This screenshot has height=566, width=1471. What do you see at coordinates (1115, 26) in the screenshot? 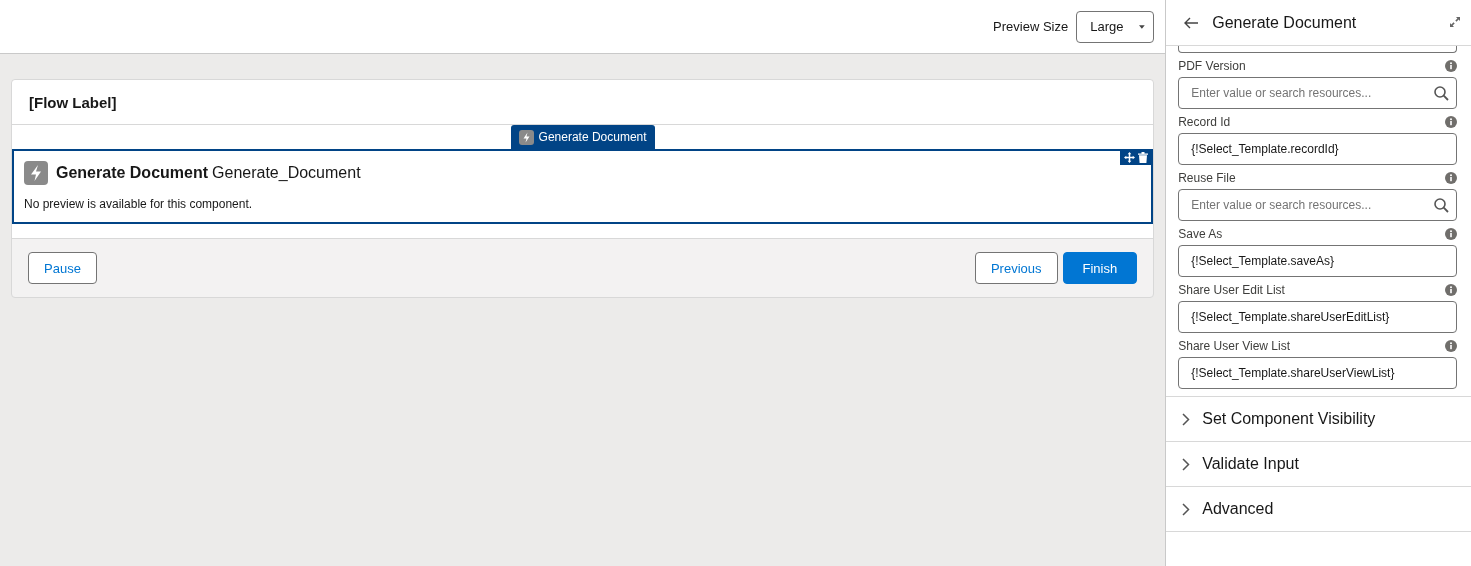
I see `preview-size-dropdown: Large` at bounding box center [1115, 26].